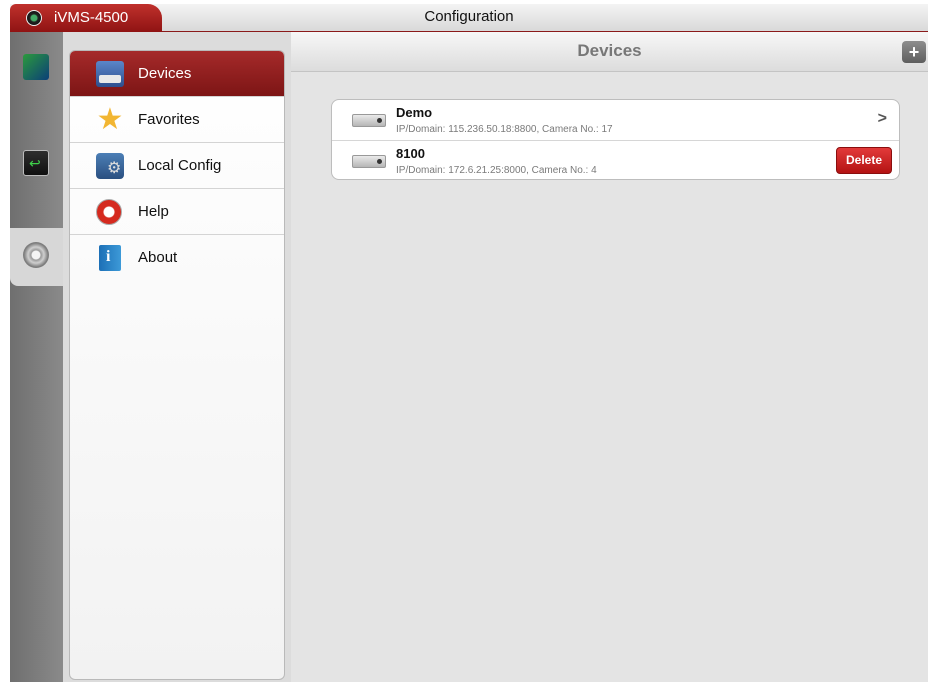  Describe the element at coordinates (158, 257) in the screenshot. I see `menu-item-label: About` at that location.